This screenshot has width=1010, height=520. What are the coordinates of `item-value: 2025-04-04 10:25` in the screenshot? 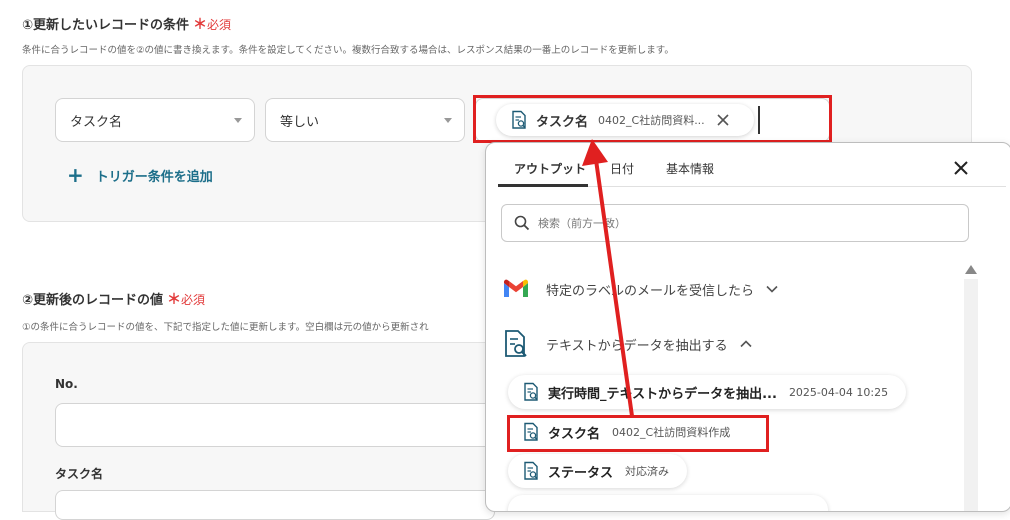 It's located at (838, 392).